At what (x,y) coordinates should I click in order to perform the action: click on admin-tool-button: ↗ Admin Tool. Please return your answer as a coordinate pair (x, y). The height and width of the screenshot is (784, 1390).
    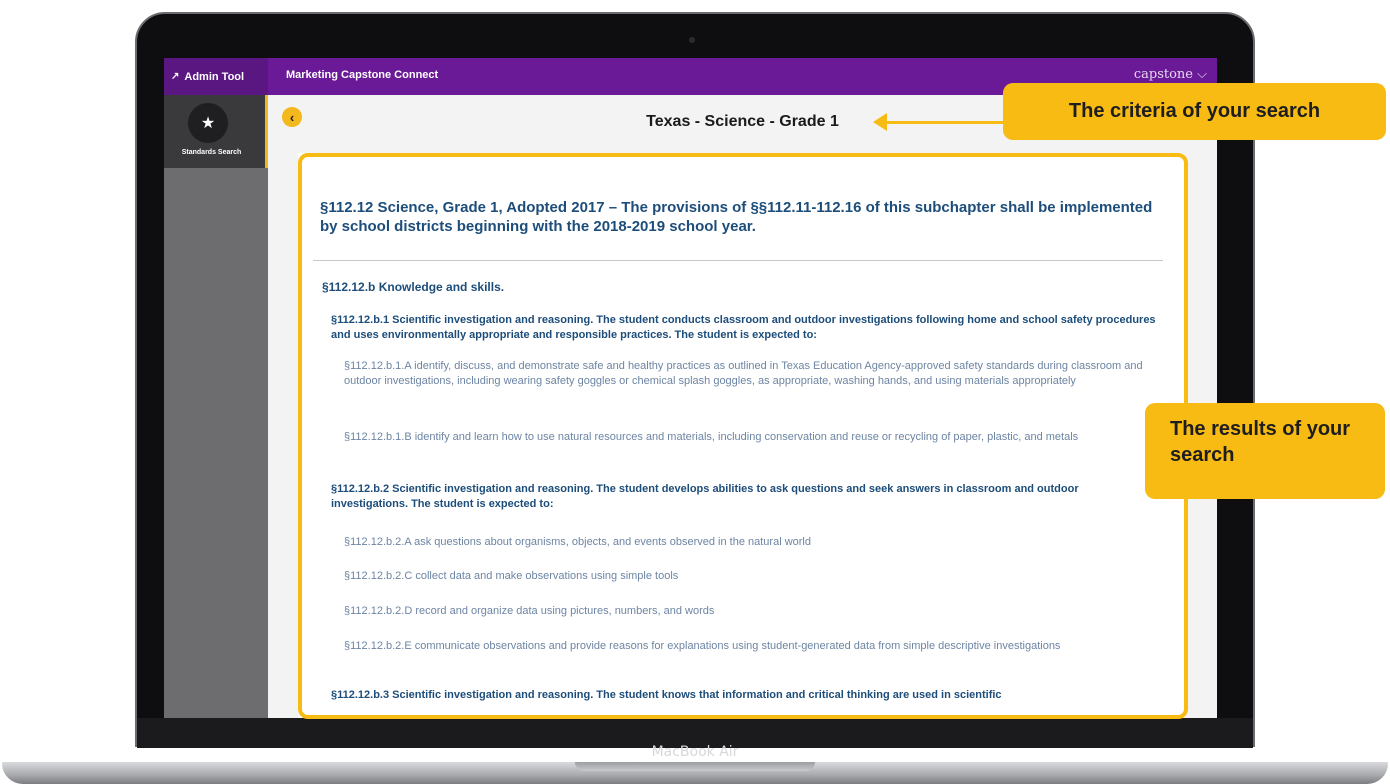
    Looking at the image, I should click on (216, 76).